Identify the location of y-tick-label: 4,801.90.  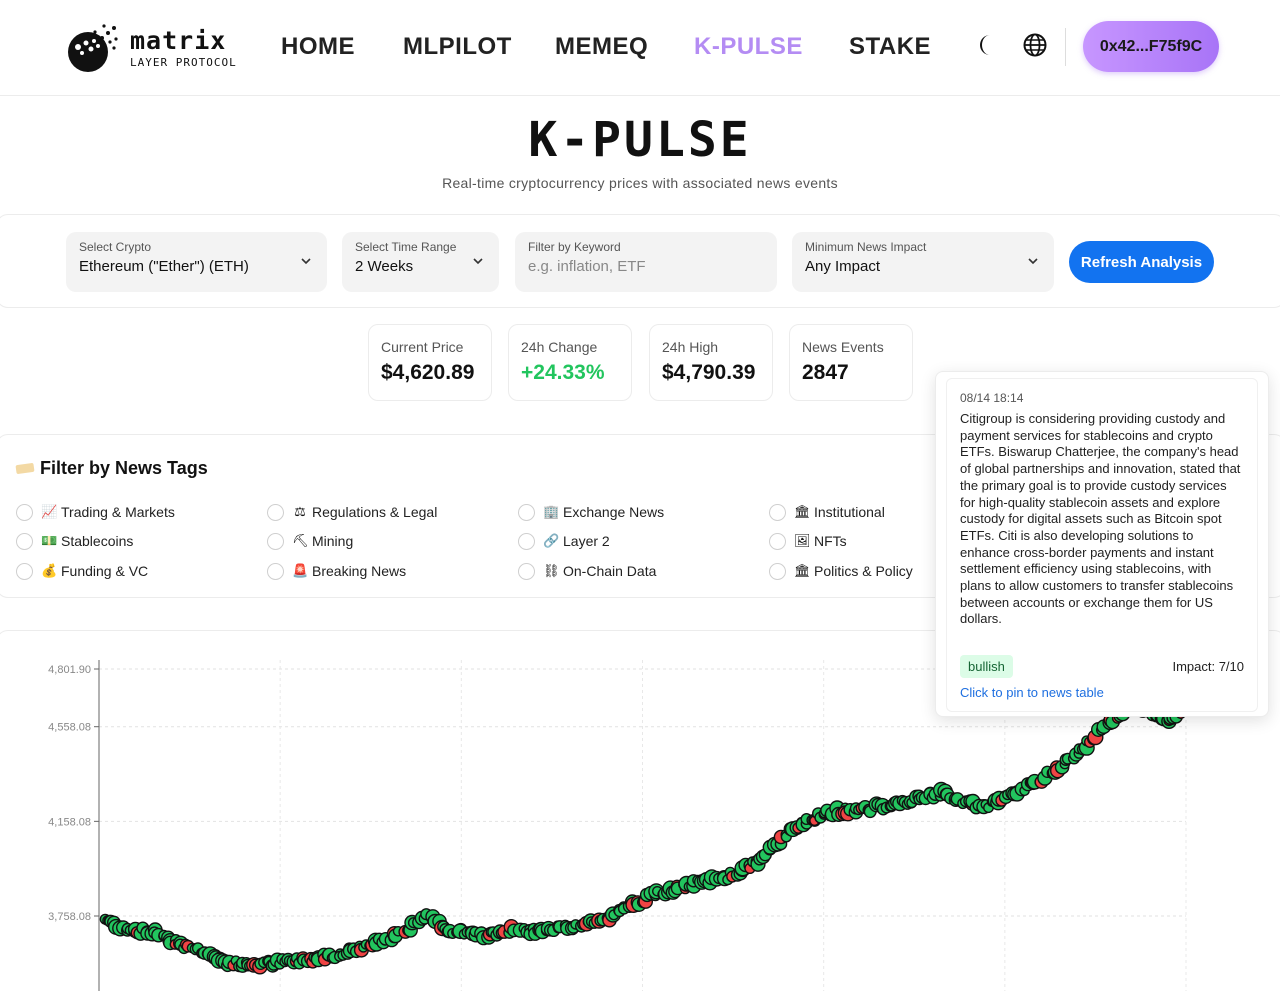
(69, 670).